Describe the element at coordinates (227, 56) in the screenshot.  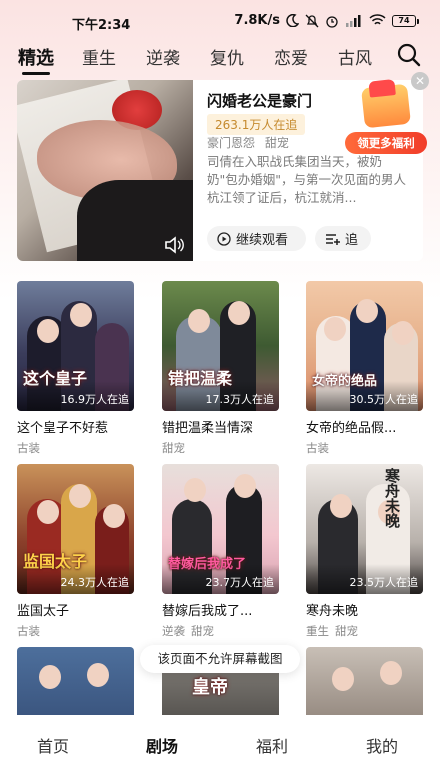
I see `tab-revenge: 复仇` at that location.